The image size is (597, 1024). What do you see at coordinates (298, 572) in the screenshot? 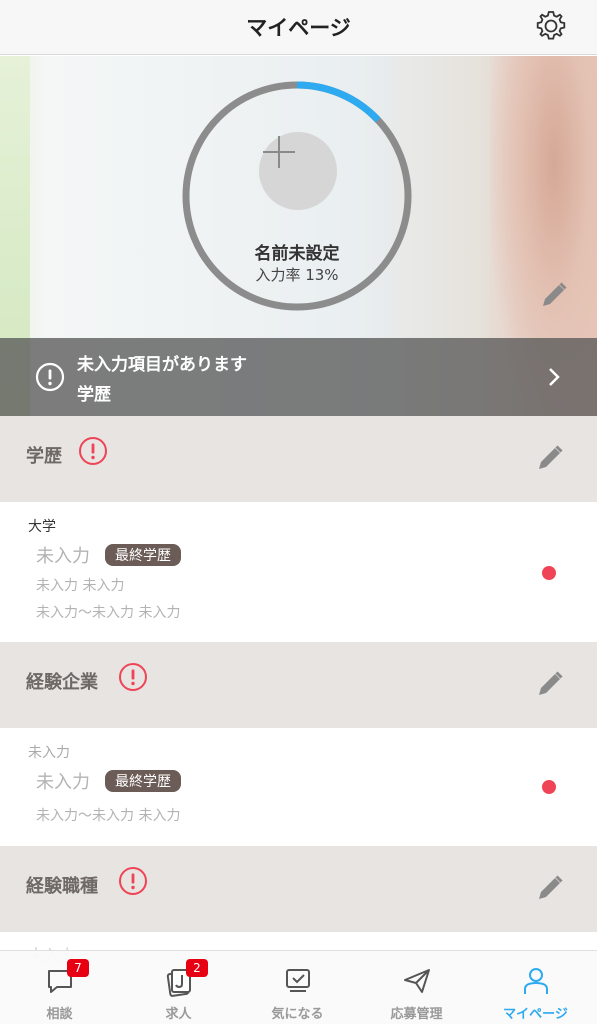
I see `education-card: 大学 未入力 最終学歴 未入力 未入力 未入力〜未入力 未入力` at bounding box center [298, 572].